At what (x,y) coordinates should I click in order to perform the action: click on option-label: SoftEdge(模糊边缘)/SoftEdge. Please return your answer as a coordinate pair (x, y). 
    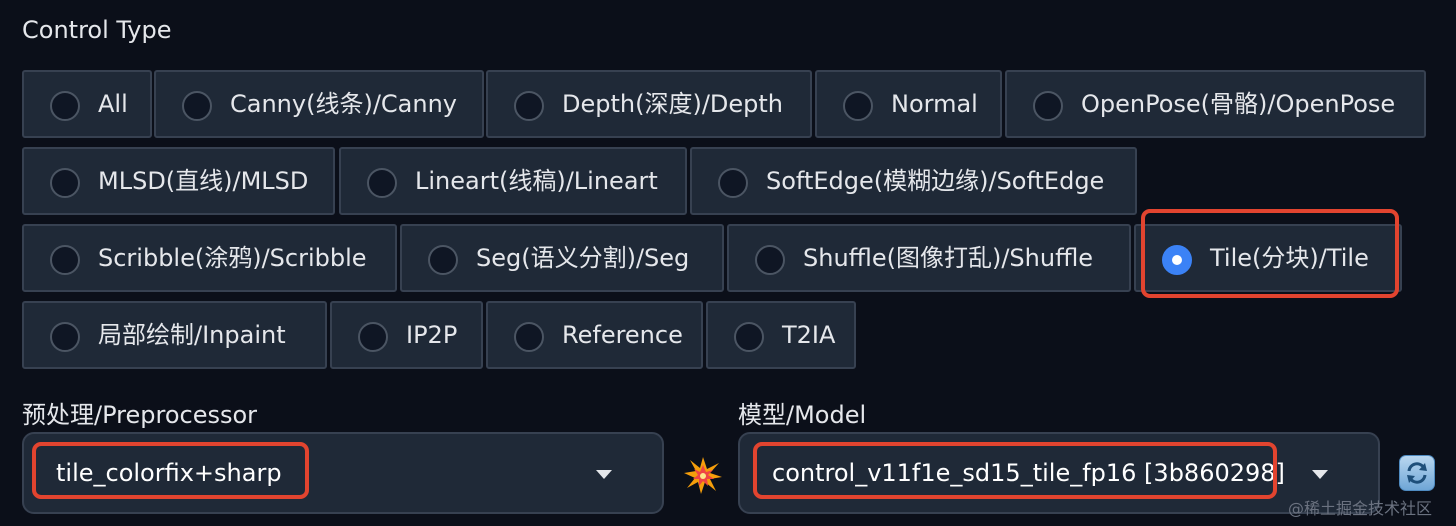
    Looking at the image, I should click on (935, 181).